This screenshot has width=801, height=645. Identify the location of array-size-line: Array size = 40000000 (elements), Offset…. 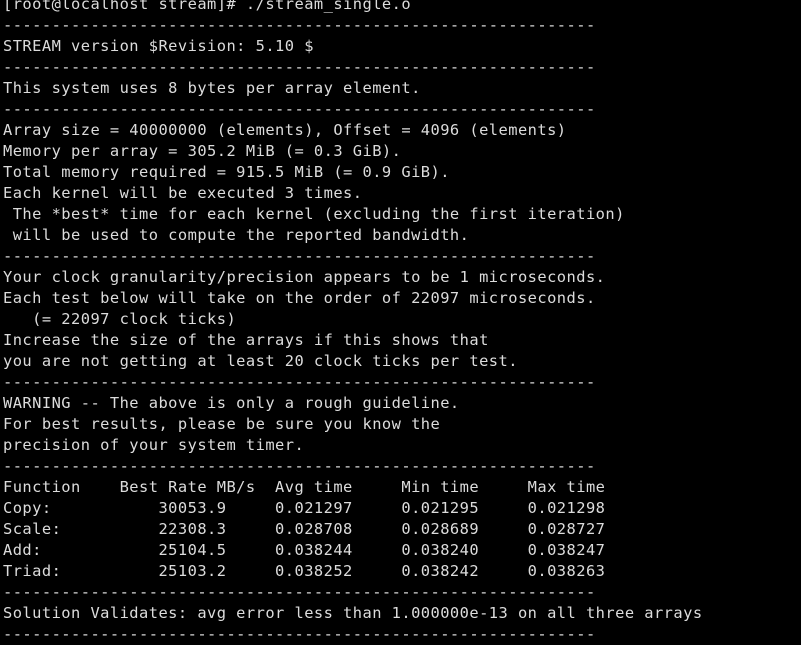
(285, 130).